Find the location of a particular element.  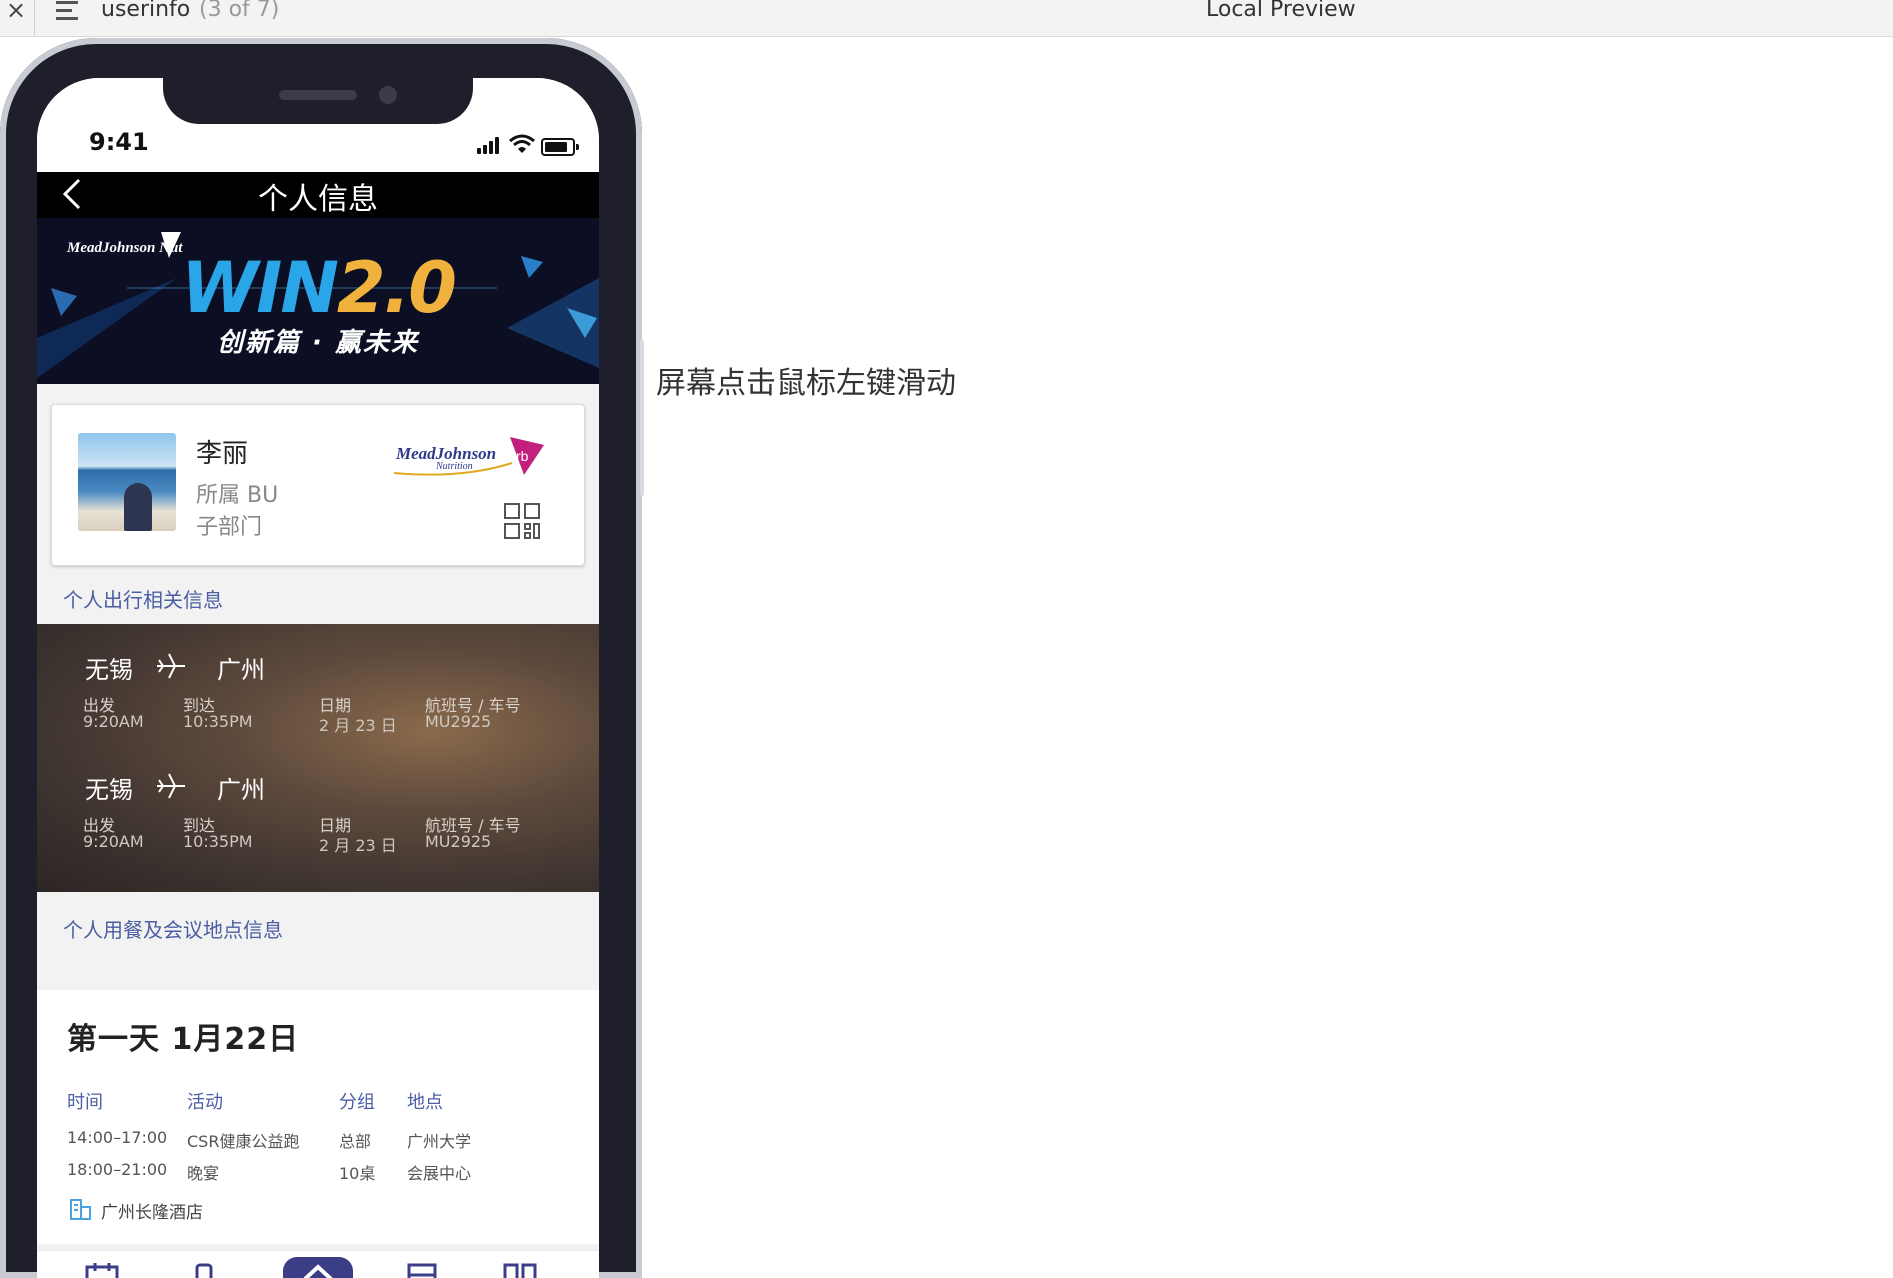

row-activity: 晚宴 is located at coordinates (203, 1173).